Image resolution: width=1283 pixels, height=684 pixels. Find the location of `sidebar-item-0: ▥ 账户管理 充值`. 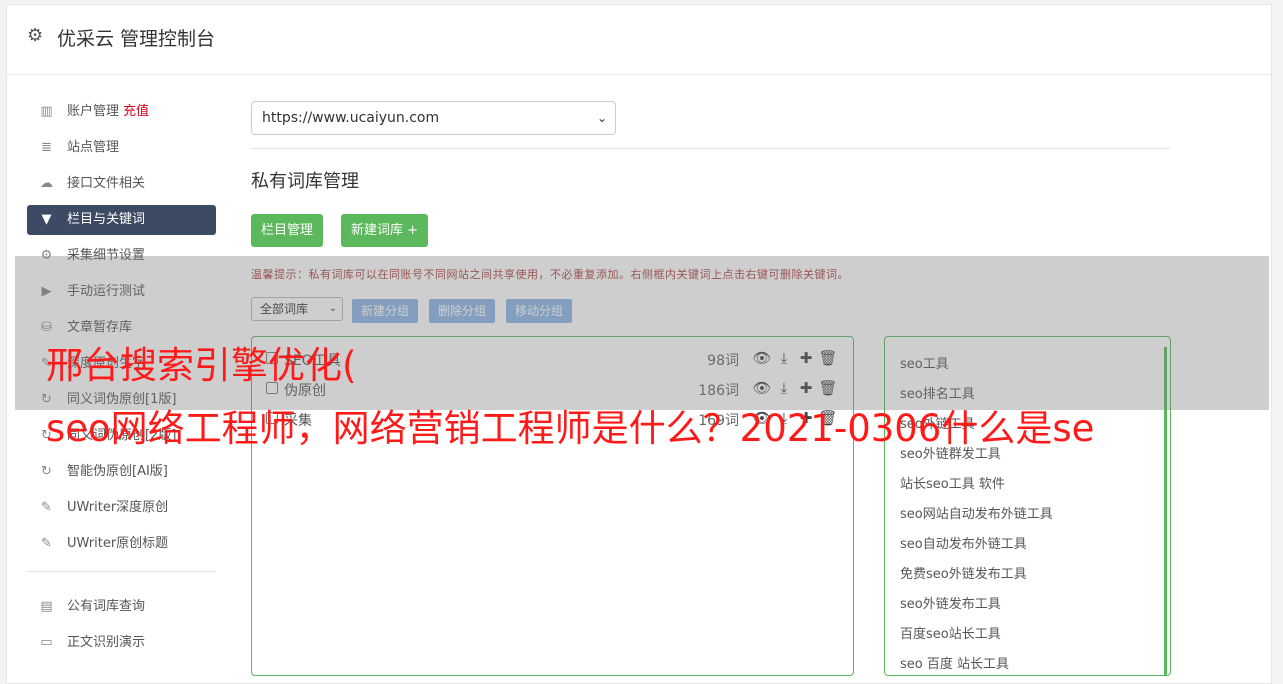

sidebar-item-0: ▥ 账户管理 充值 is located at coordinates (121, 112).